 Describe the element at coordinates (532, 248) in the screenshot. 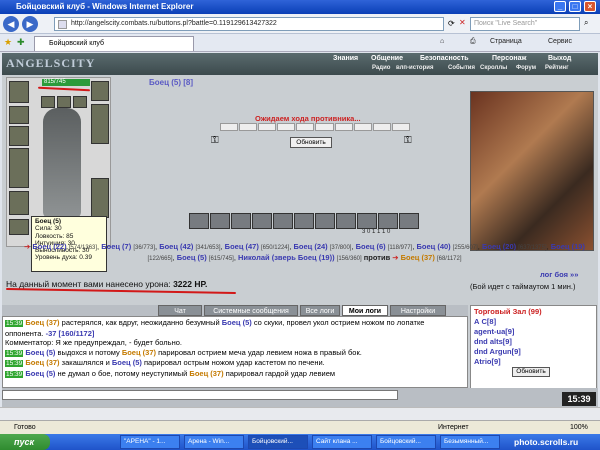

I see `fighter-hp: [637/1375]` at that location.